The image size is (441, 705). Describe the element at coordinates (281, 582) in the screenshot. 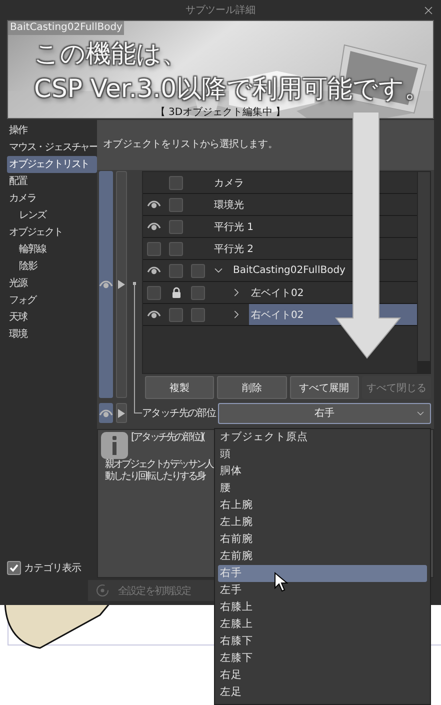

I see `mouse-cursor-icon` at that location.